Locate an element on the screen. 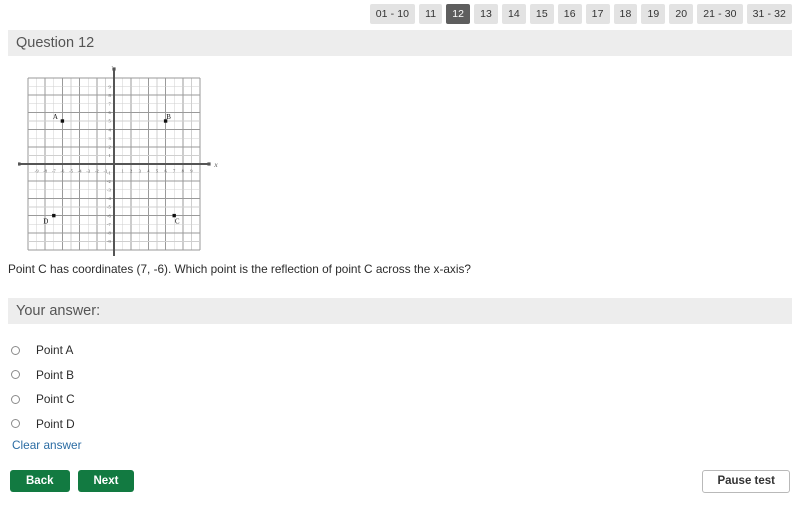 This screenshot has height=507, width=800. nav-chip-18: 18 is located at coordinates (625, 14).